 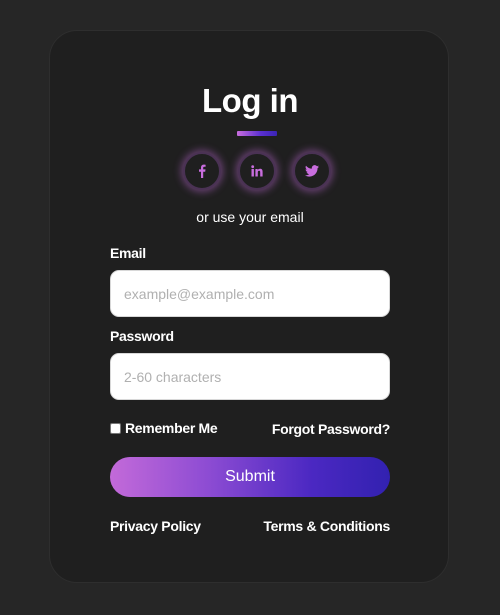 I want to click on linkedin-icon, so click(x=257, y=171).